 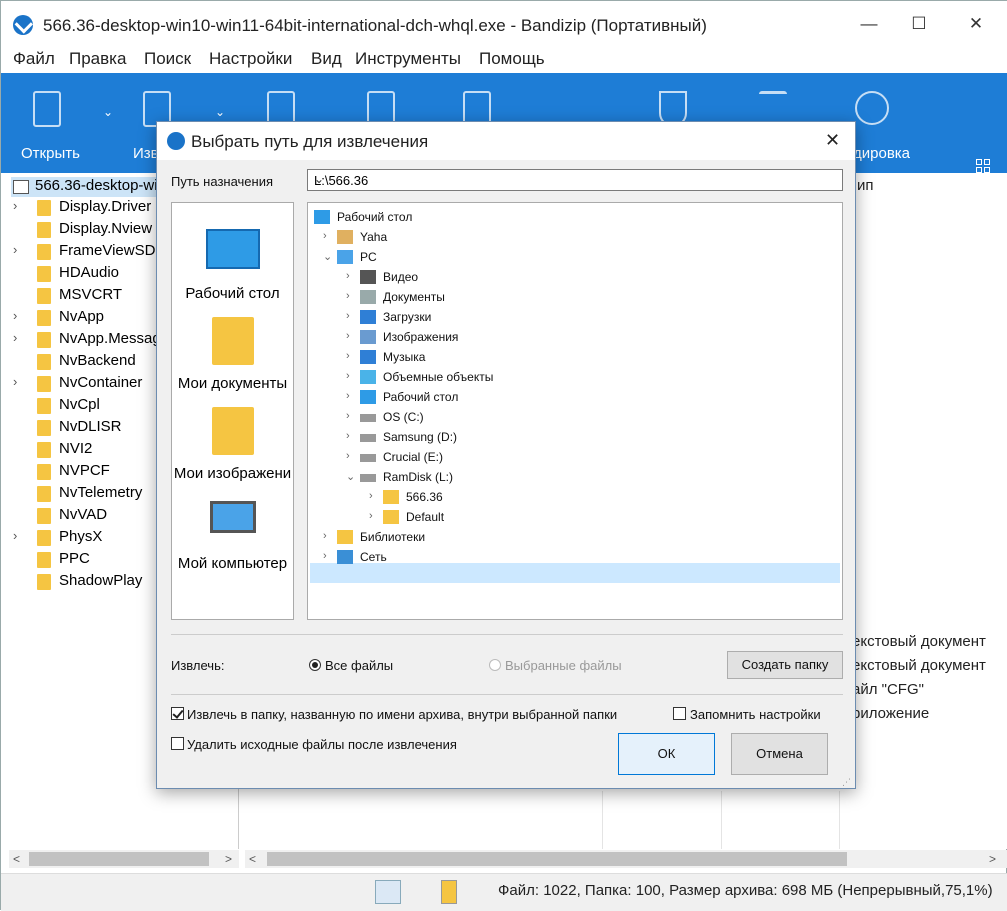 What do you see at coordinates (666, 754) in the screenshot?
I see `ok-button: ОК` at bounding box center [666, 754].